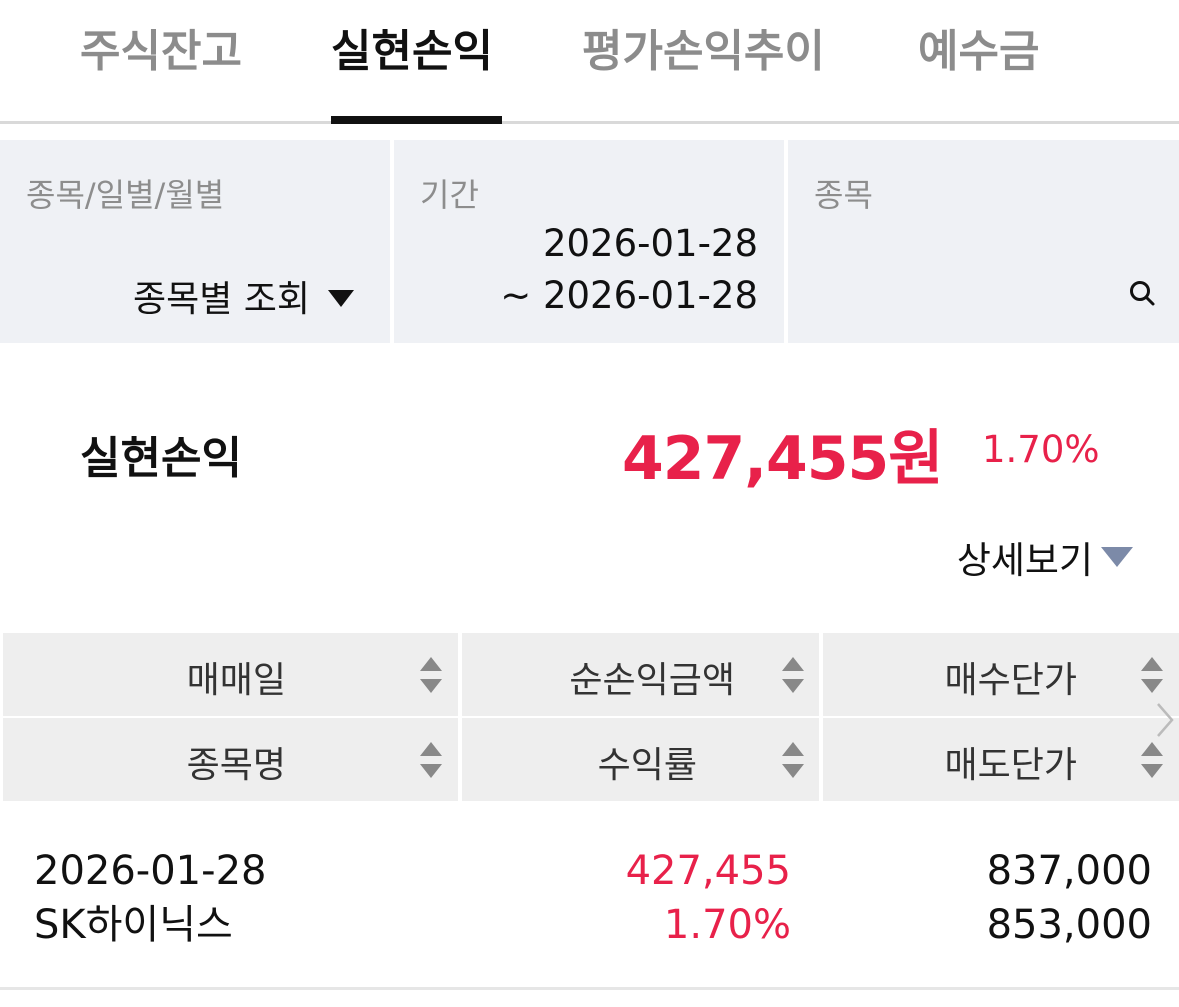 This screenshot has height=1007, width=1179. I want to click on view-mode-value-text: 종목별 조회, so click(221, 299).